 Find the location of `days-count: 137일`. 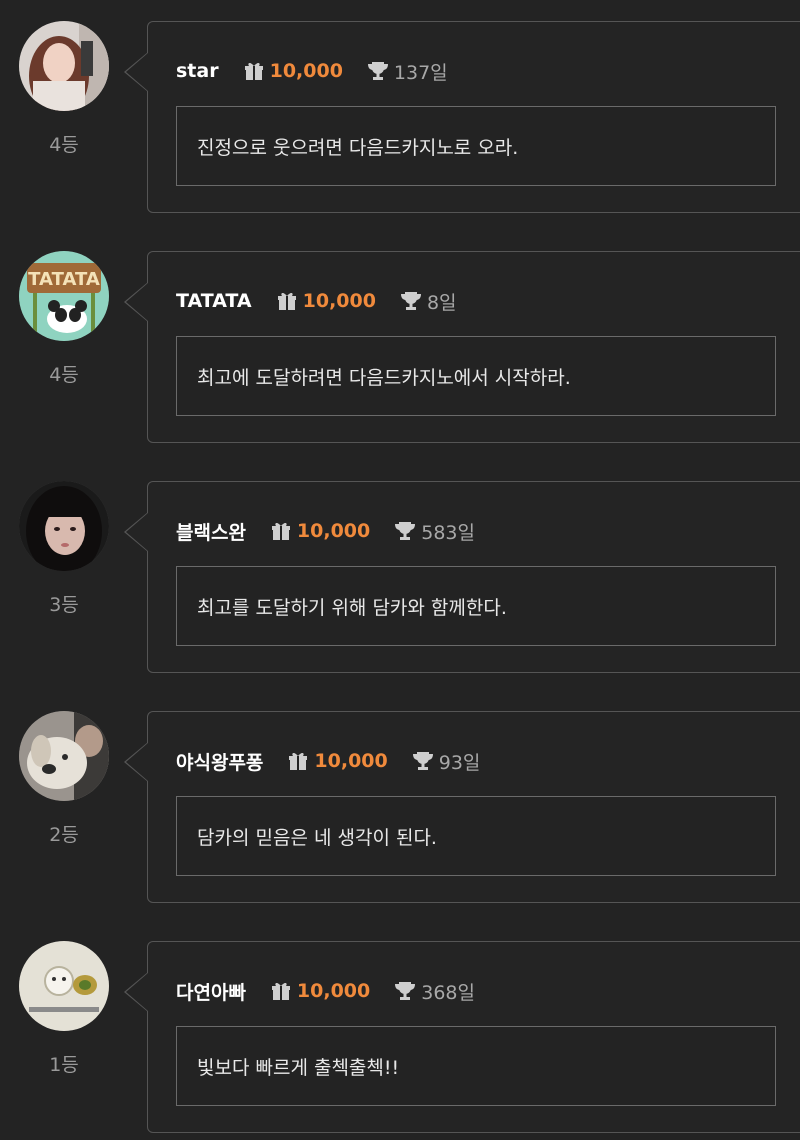

days-count: 137일 is located at coordinates (420, 72).